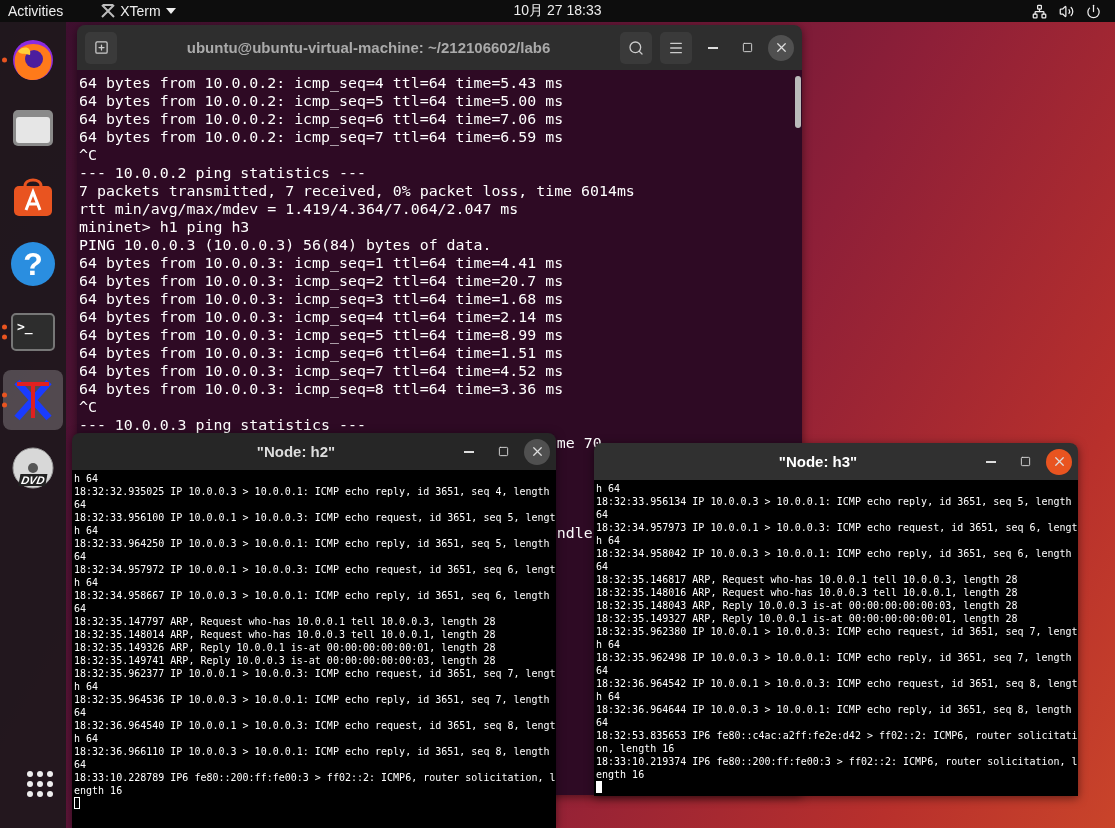 The width and height of the screenshot is (1115, 828). Describe the element at coordinates (322, 299) in the screenshot. I see `terminal-line: 64 bytes from 10.0.0.3: icmp_seq=3 ttl=64 time=1.68 ms` at that location.